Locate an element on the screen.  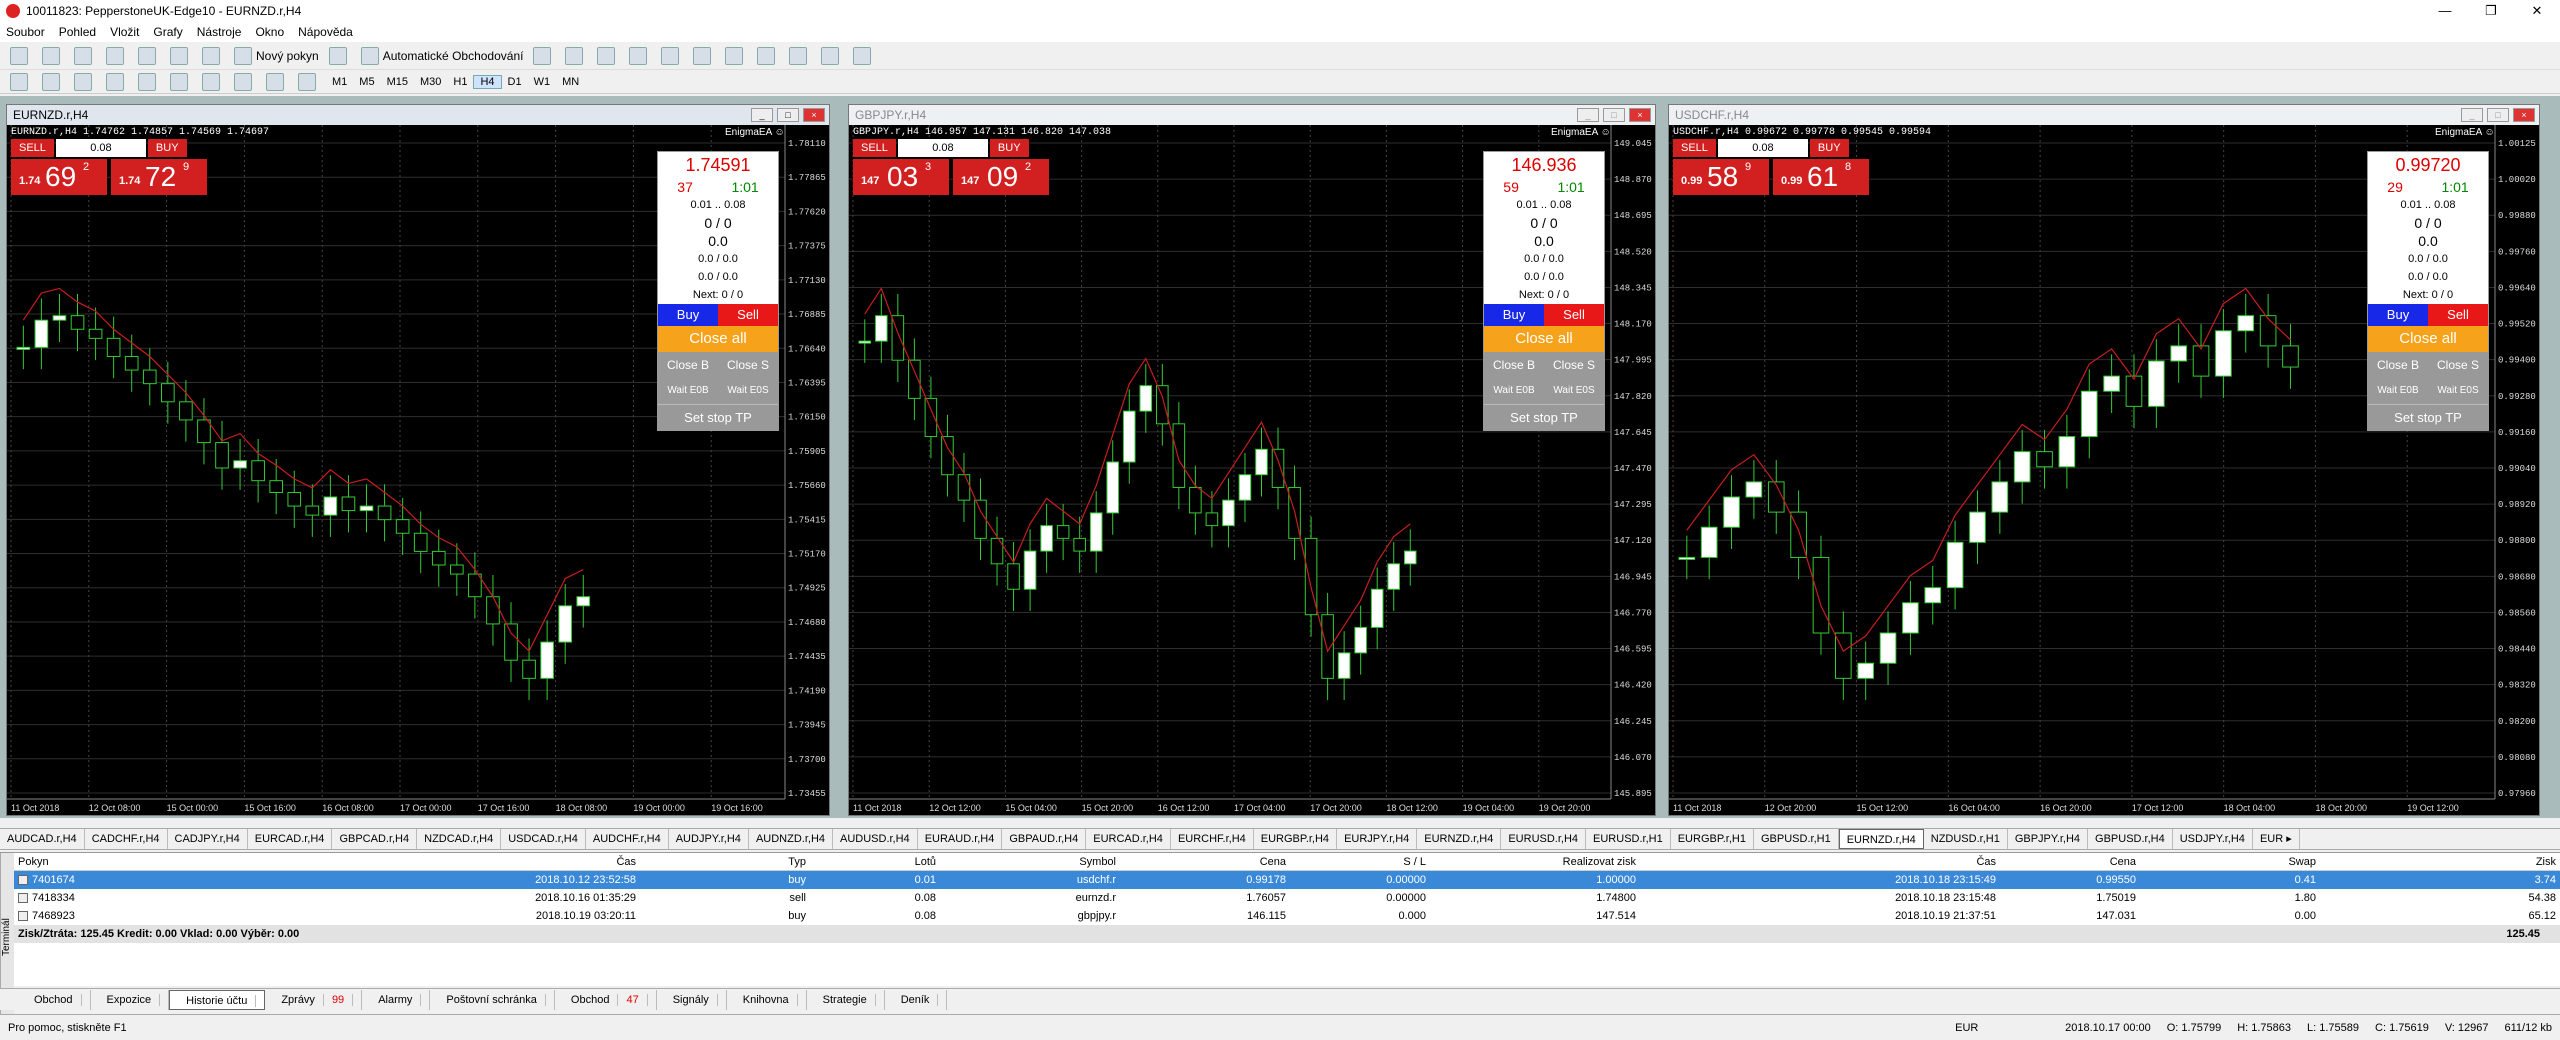
arrows-button is located at coordinates (309, 82).